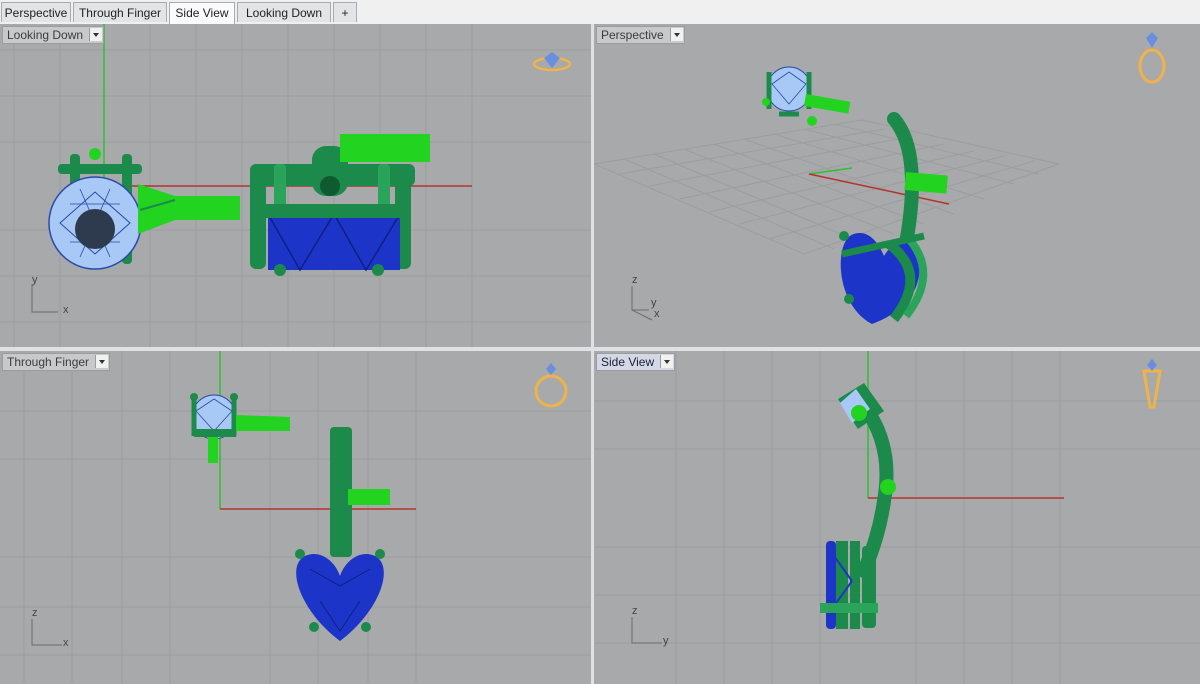 The image size is (1200, 684). What do you see at coordinates (806, 96) in the screenshot?
I see `round-setting-perspective` at bounding box center [806, 96].